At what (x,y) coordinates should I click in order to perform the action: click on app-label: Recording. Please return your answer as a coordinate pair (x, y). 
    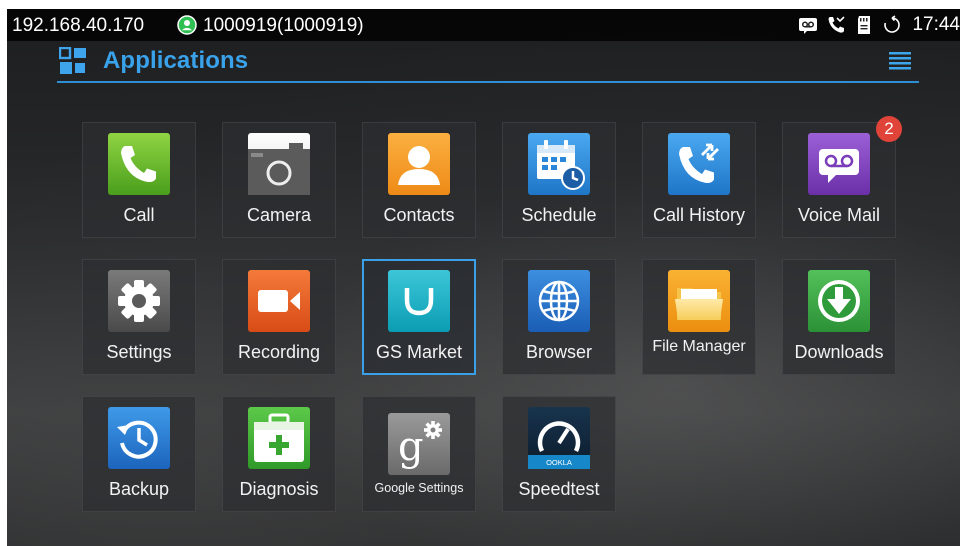
    Looking at the image, I should click on (279, 352).